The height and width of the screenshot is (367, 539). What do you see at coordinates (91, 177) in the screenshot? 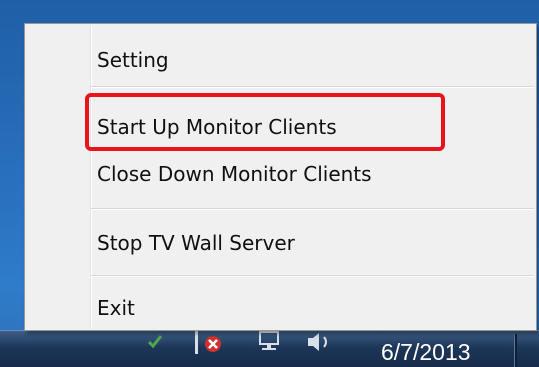
I see `menu-gutter` at bounding box center [91, 177].